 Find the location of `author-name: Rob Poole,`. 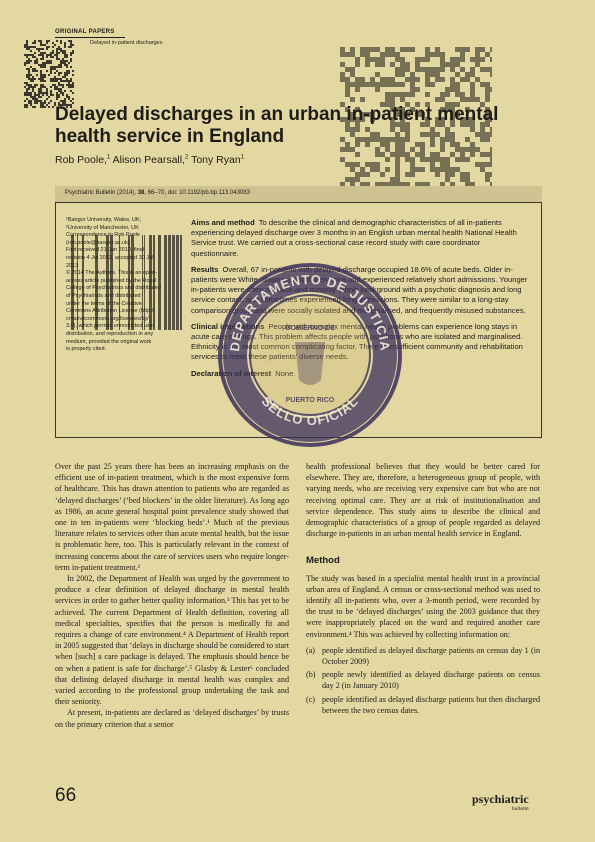

author-name: Rob Poole, is located at coordinates (81, 160).